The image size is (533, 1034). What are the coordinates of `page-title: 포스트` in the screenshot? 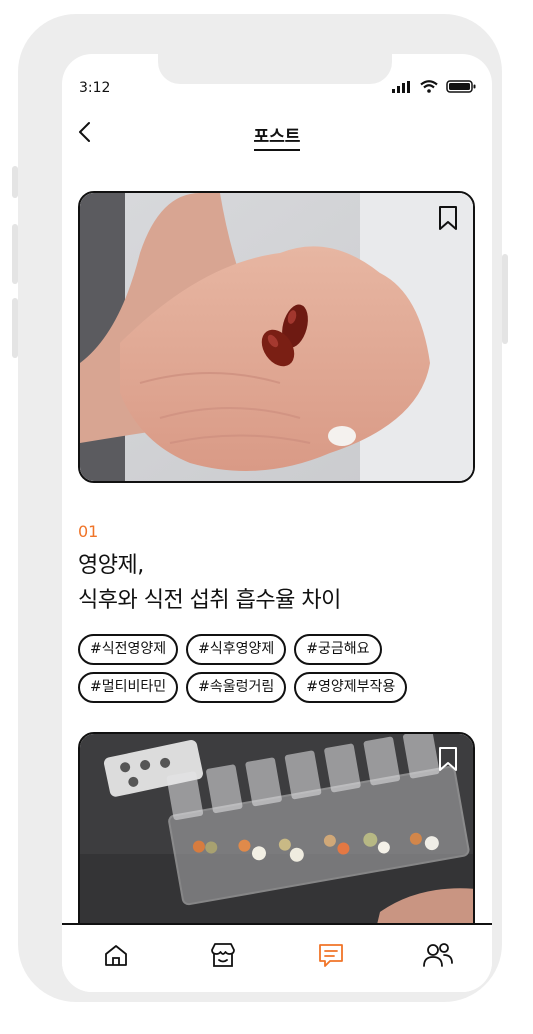 It's located at (277, 136).